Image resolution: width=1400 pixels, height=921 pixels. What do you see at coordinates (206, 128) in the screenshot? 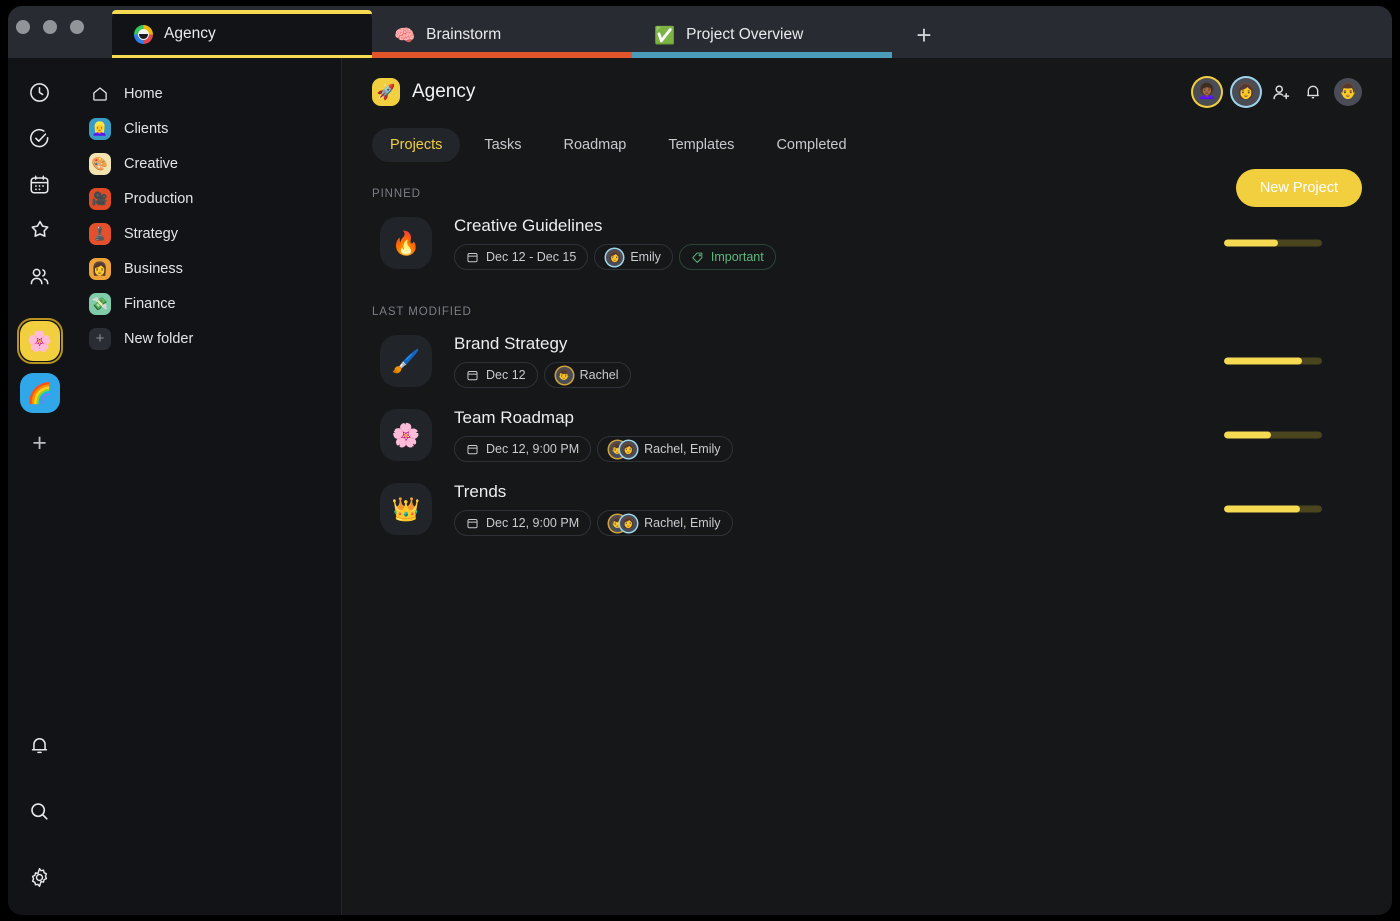
I see `sidebar-item-clients: 👱‍♀️ Clients` at bounding box center [206, 128].